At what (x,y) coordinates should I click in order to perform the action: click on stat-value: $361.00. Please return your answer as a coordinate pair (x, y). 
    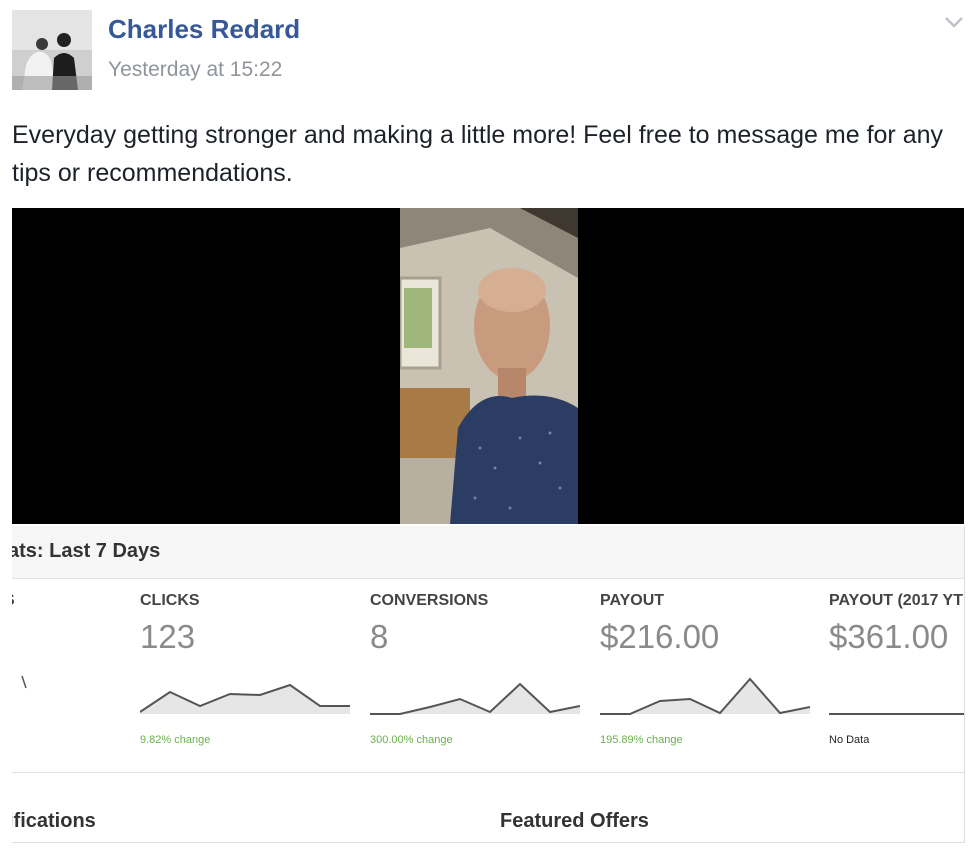
    Looking at the image, I should click on (889, 636).